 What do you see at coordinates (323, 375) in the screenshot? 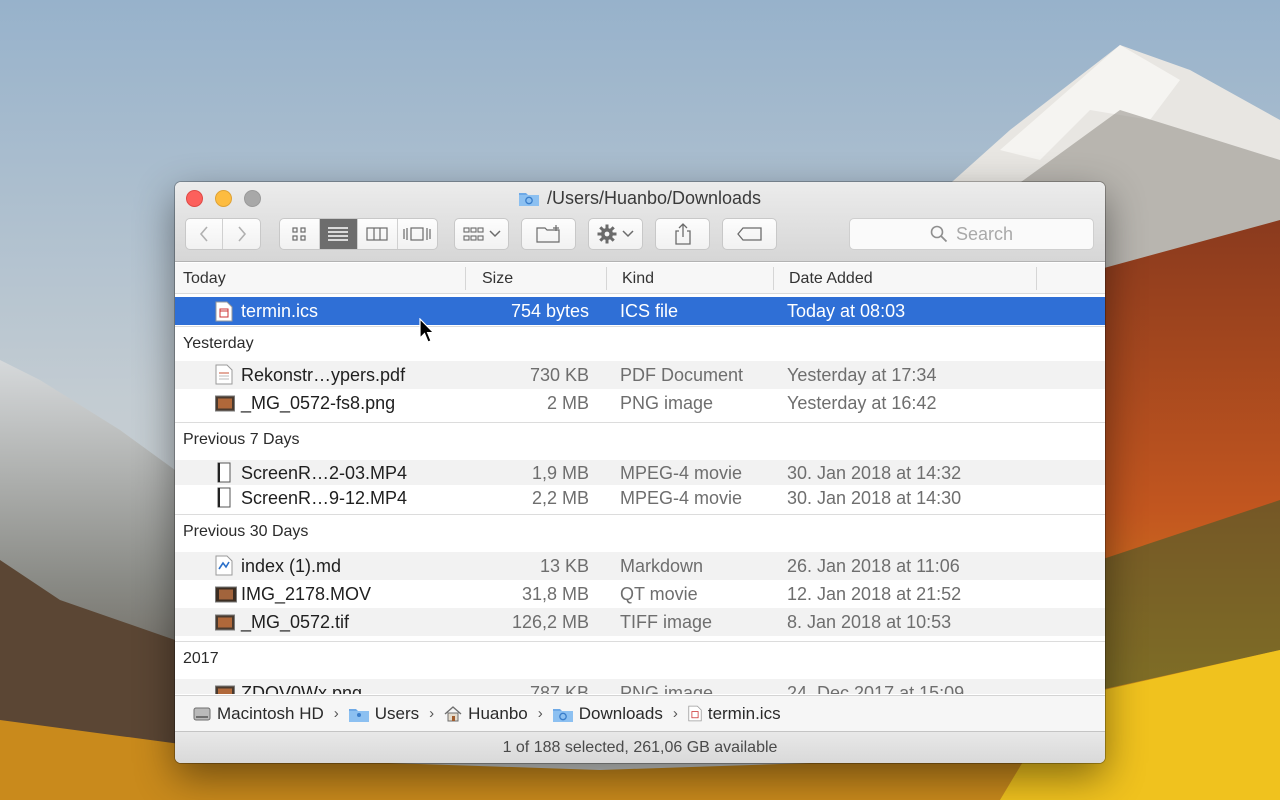
I see `file-name: Rekonstr…ypers.pdf` at bounding box center [323, 375].